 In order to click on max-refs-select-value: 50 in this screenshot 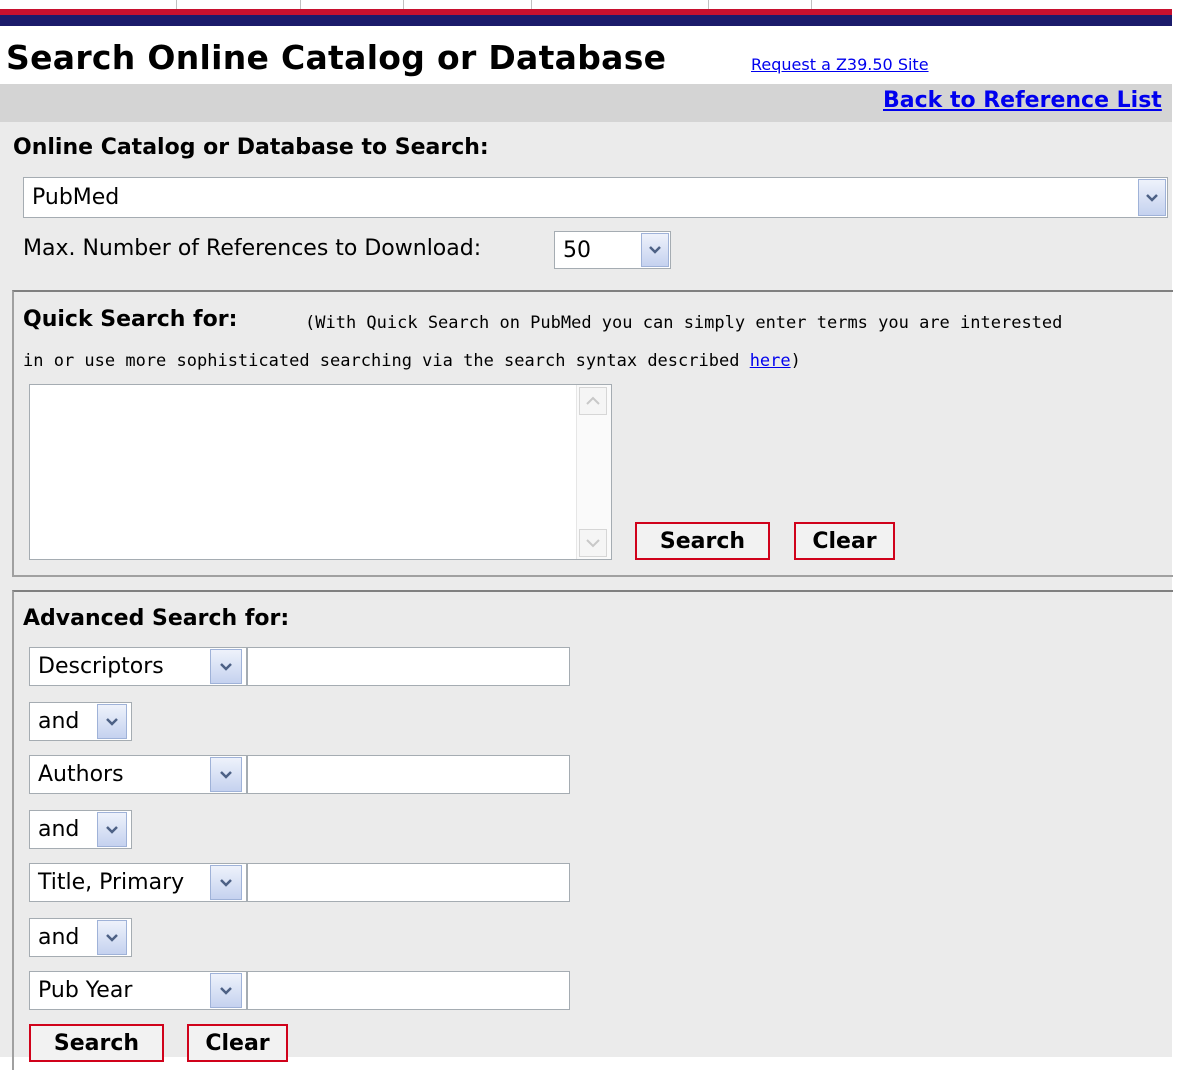, I will do `click(577, 250)`.